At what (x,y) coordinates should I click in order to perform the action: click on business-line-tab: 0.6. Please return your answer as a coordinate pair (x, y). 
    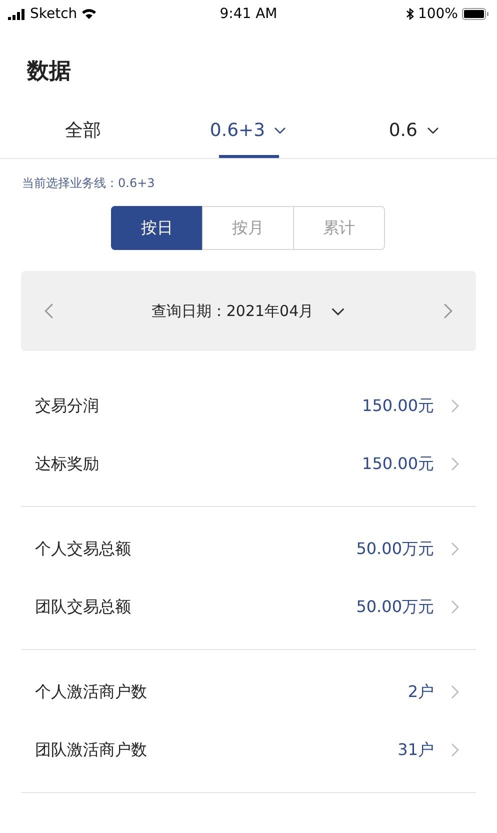
    Looking at the image, I should click on (414, 130).